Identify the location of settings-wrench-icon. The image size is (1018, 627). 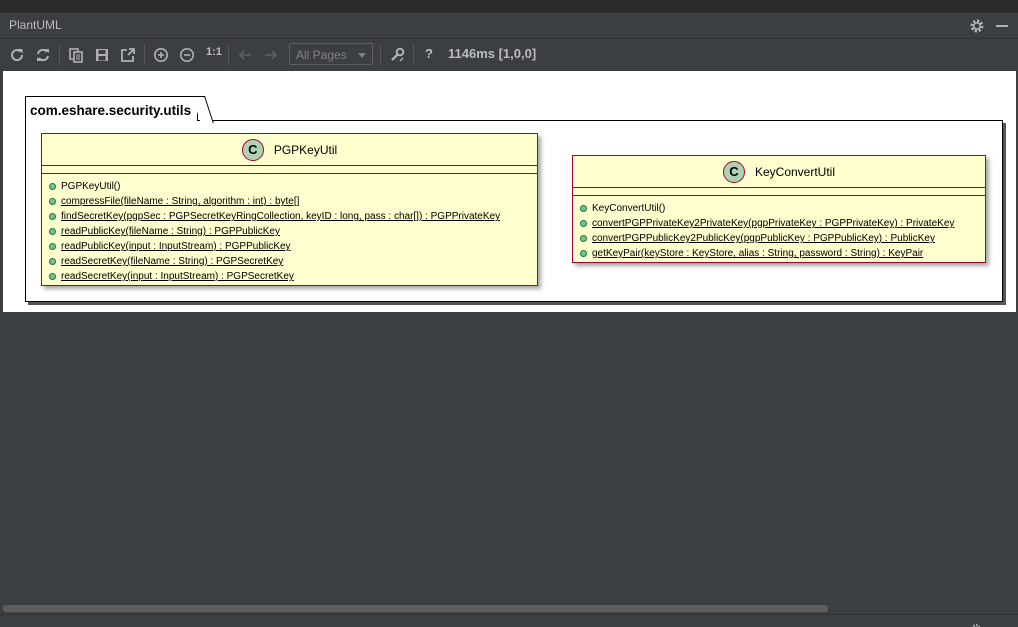
(397, 55).